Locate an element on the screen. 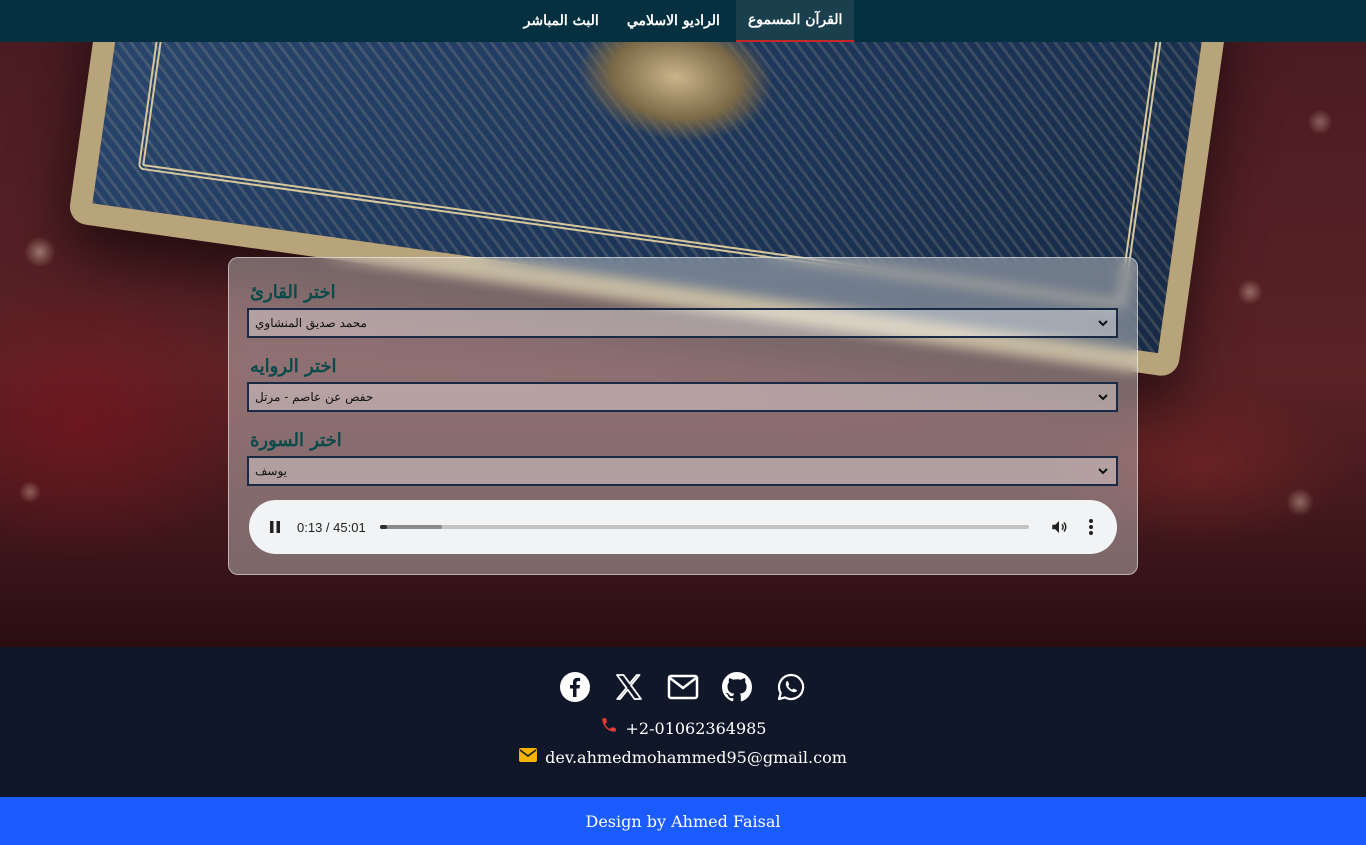 The height and width of the screenshot is (845, 1366). audio-seek-bar is located at coordinates (704, 527).